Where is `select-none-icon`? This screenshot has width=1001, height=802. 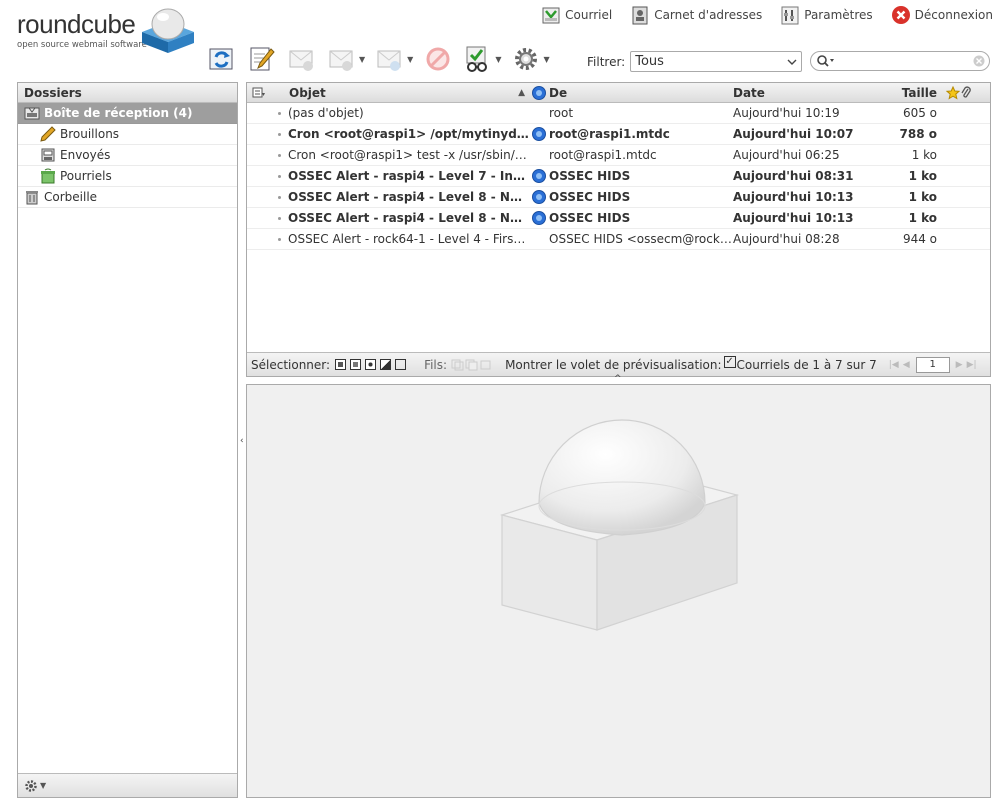
select-none-icon is located at coordinates (401, 364).